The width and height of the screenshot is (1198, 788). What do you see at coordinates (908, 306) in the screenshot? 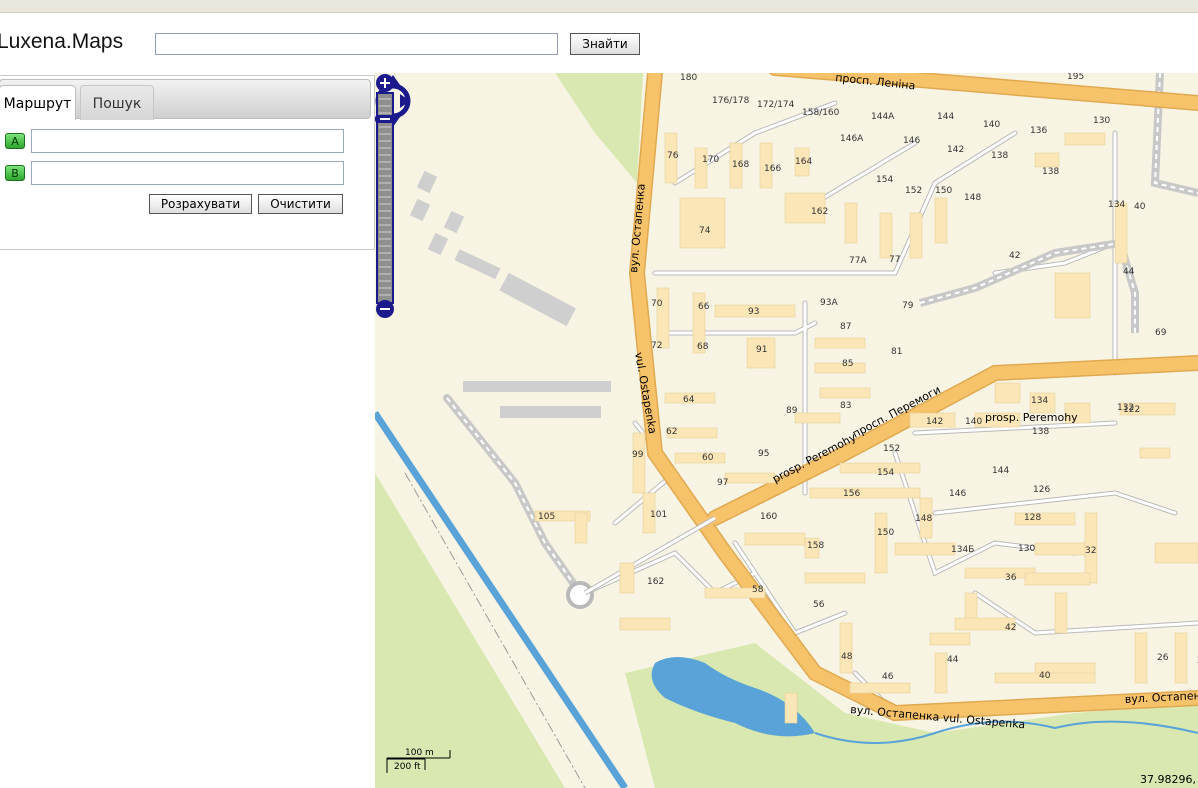
I see `house-number: 79` at bounding box center [908, 306].